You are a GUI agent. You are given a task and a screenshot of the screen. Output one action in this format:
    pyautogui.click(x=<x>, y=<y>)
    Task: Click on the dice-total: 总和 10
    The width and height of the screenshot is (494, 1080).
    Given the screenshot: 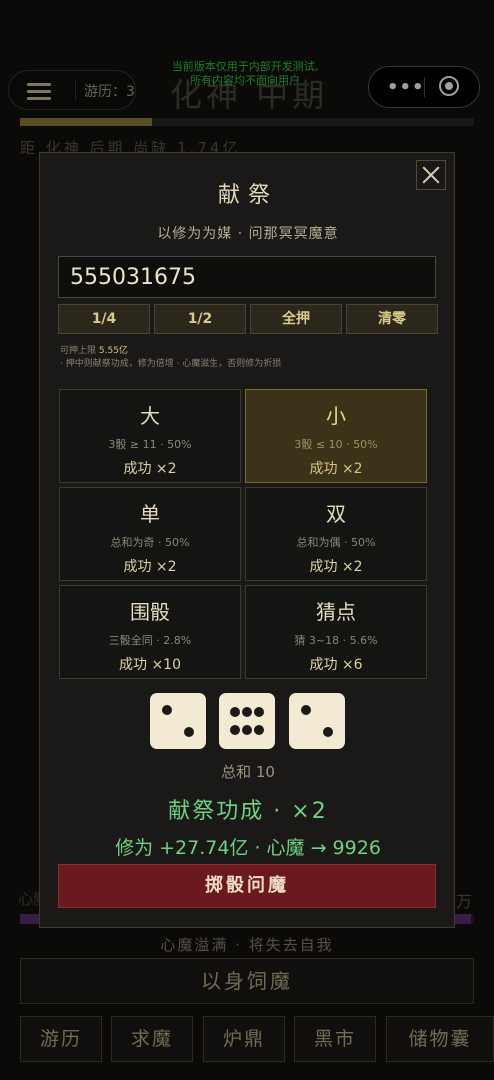 What is the action you would take?
    pyautogui.click(x=248, y=772)
    